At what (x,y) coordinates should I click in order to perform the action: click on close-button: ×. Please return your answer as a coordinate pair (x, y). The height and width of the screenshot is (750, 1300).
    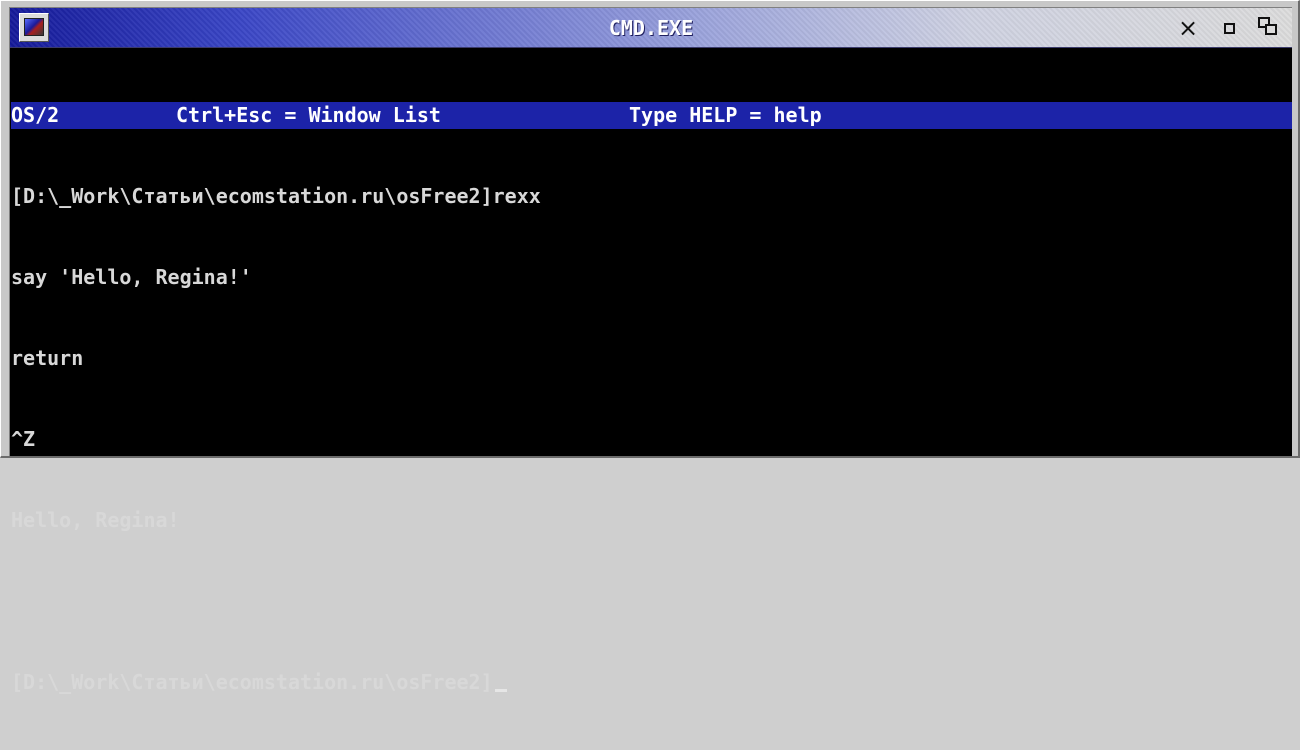
    Looking at the image, I should click on (1188, 28).